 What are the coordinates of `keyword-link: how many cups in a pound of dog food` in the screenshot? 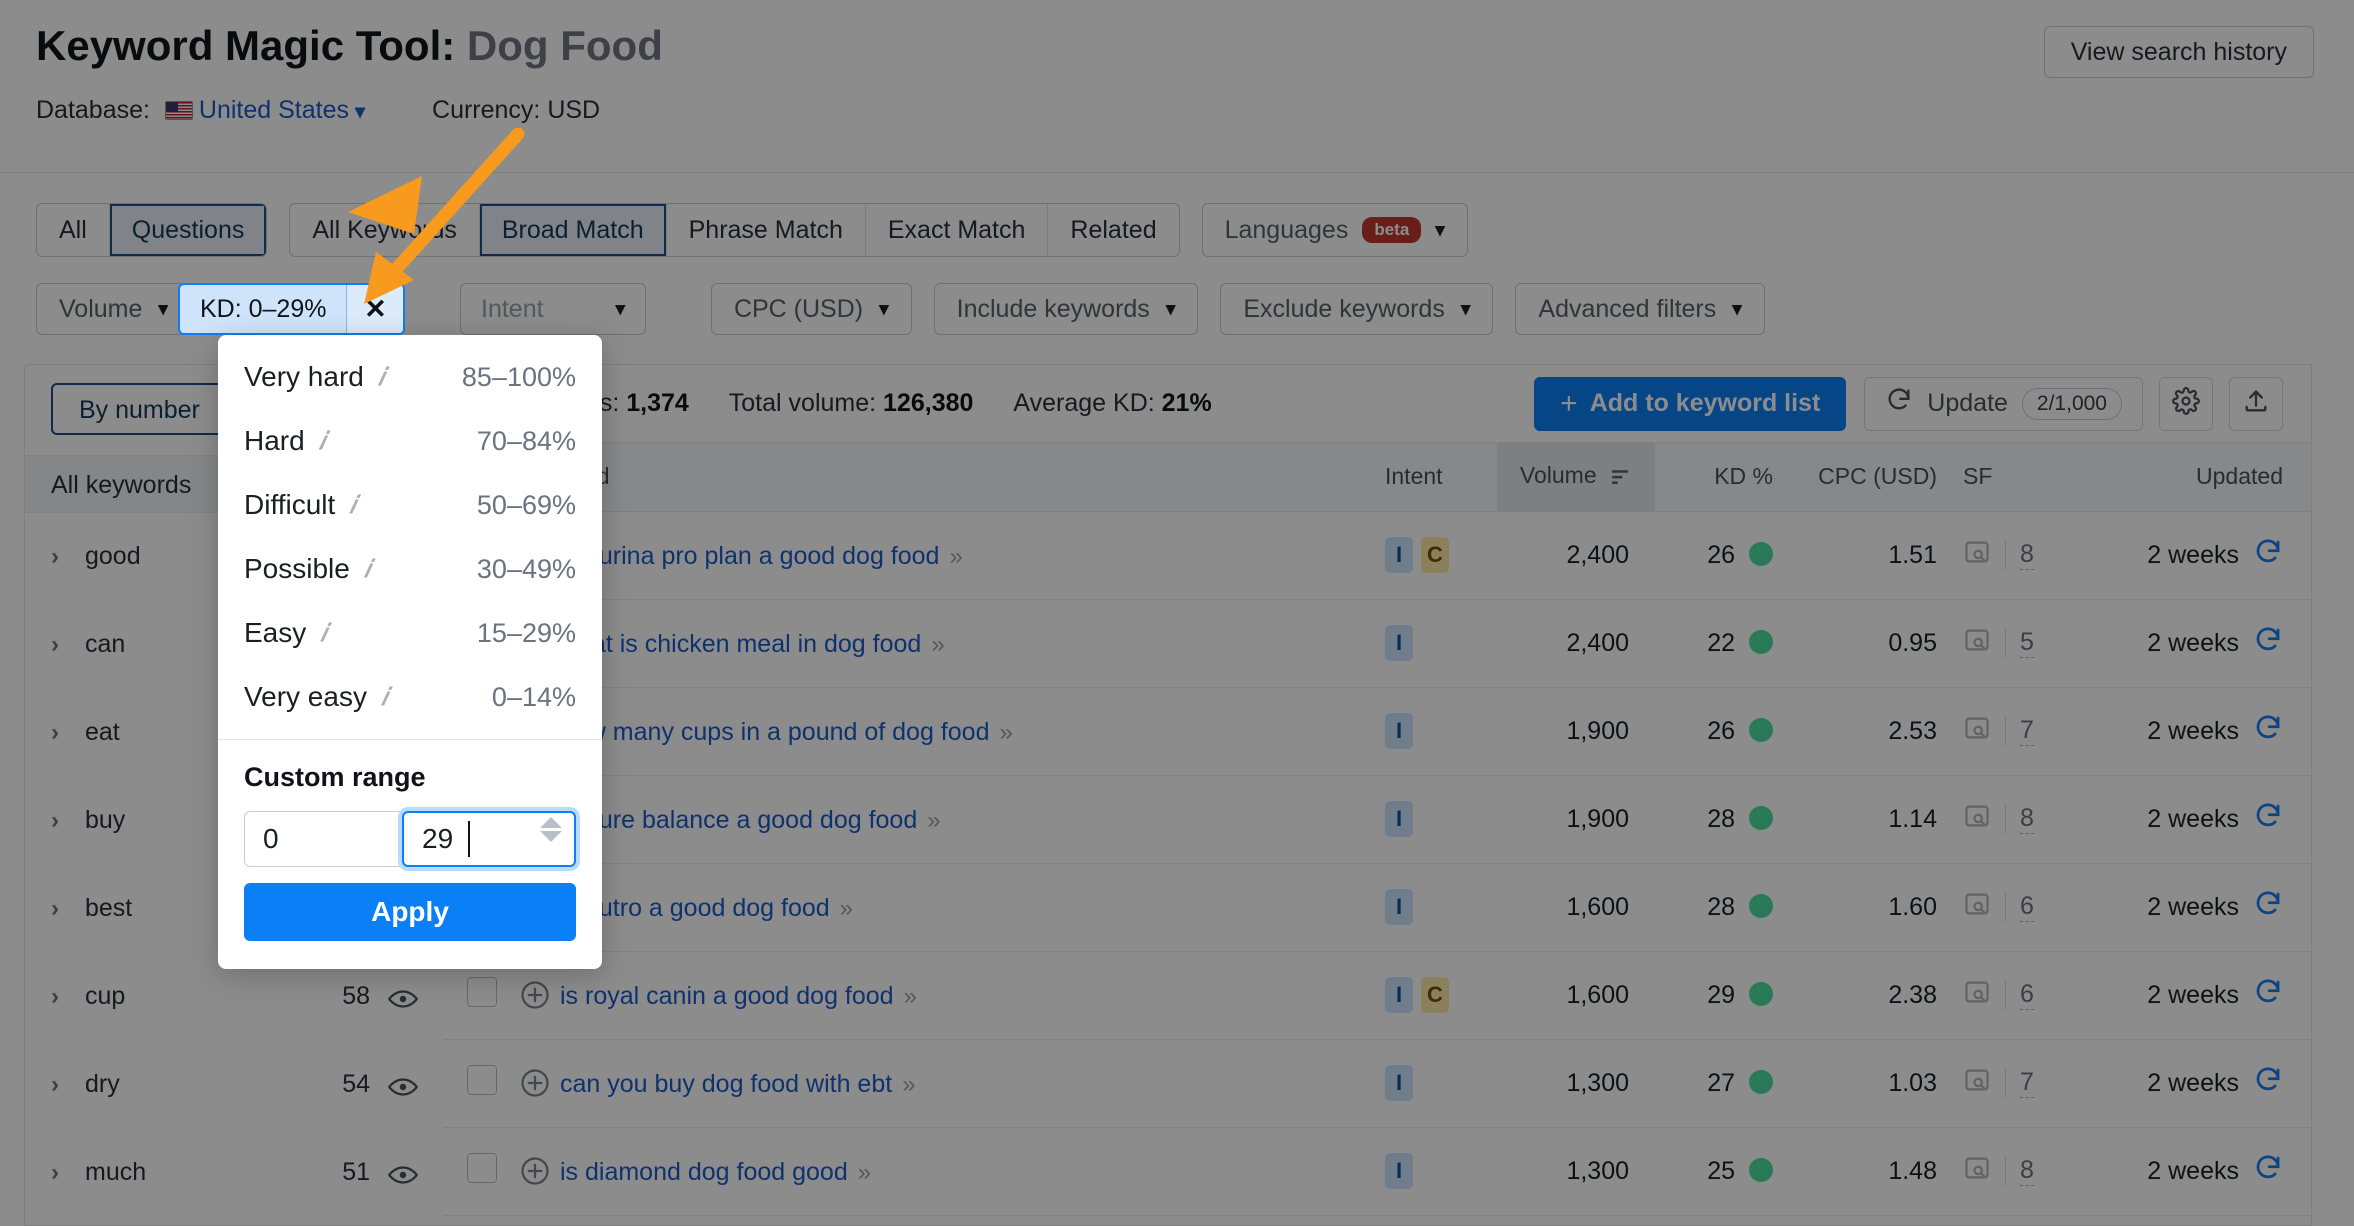 It's located at (774, 732).